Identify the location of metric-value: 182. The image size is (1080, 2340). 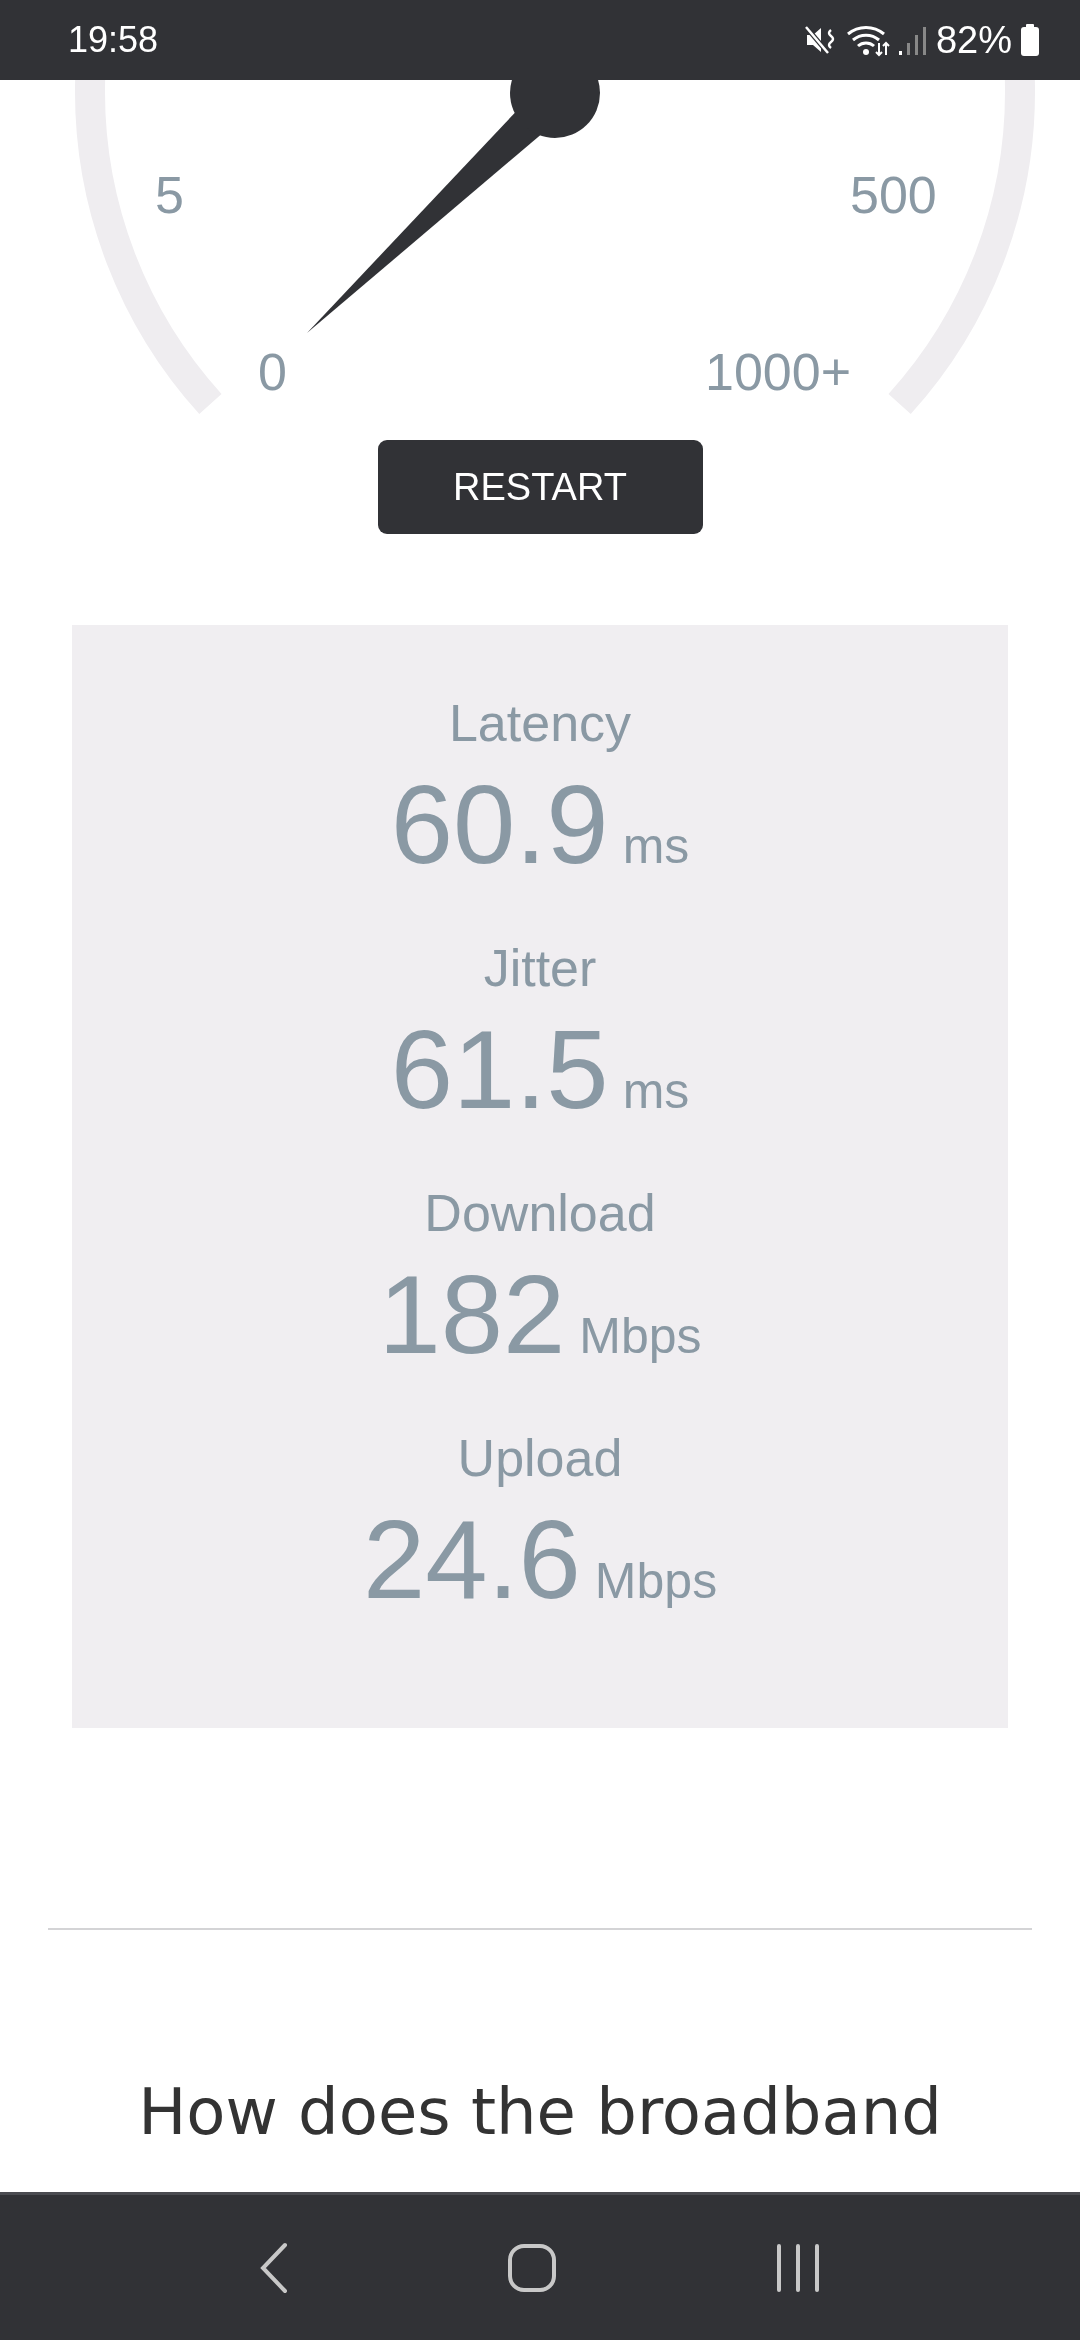
(472, 1315).